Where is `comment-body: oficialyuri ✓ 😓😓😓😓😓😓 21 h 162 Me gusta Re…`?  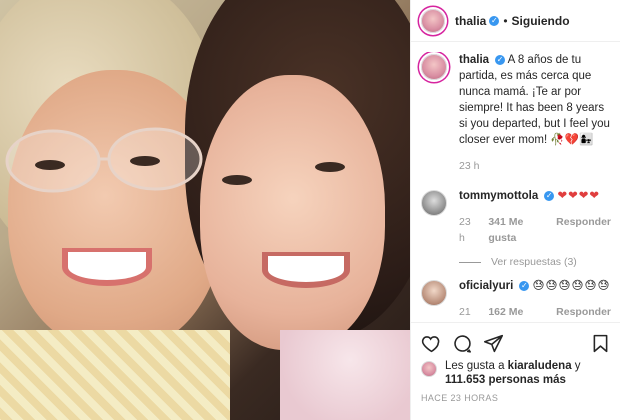
comment-body: oficialyuri ✓ 😓😓😓😓😓😓 21 h 162 Me gusta Re… is located at coordinates (535, 300).